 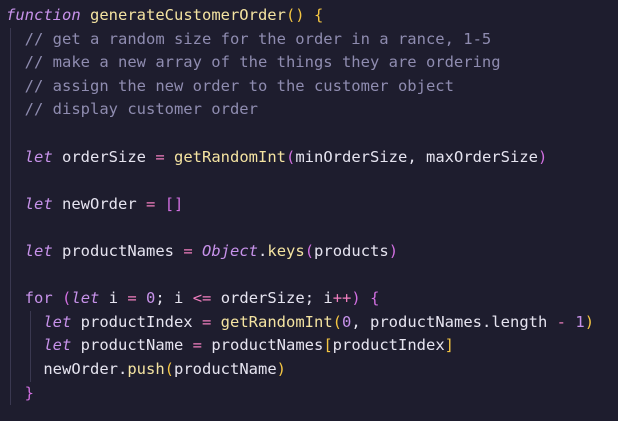 I want to click on code-token: push, so click(x=146, y=368).